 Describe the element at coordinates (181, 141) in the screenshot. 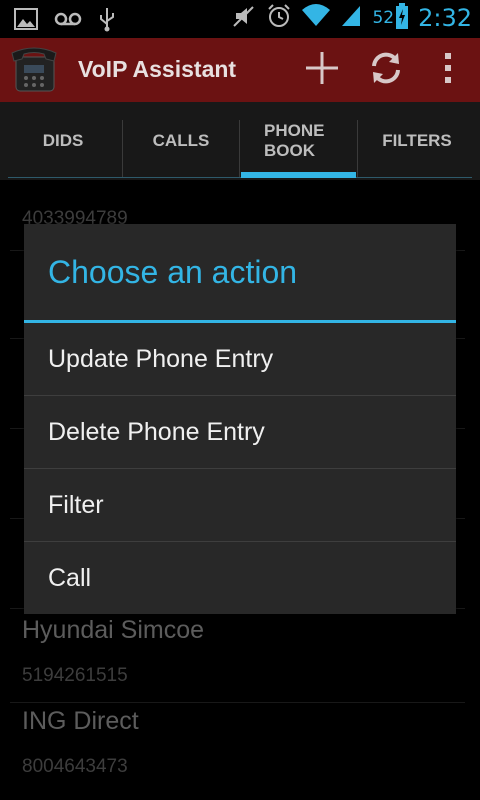

I see `tab-calls: CALLS` at that location.